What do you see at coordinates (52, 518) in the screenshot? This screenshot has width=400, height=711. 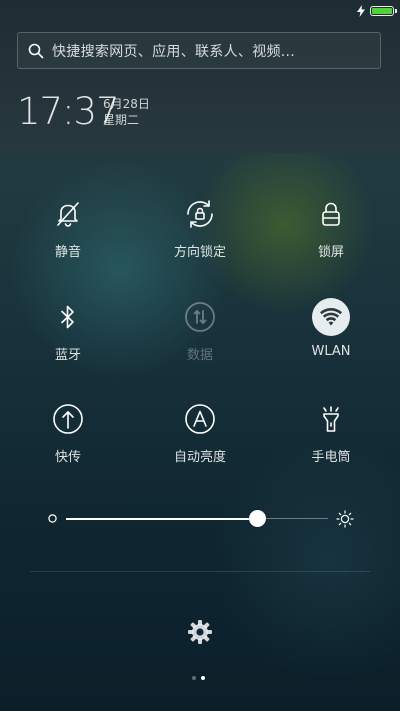 I see `brightness-low-icon` at bounding box center [52, 518].